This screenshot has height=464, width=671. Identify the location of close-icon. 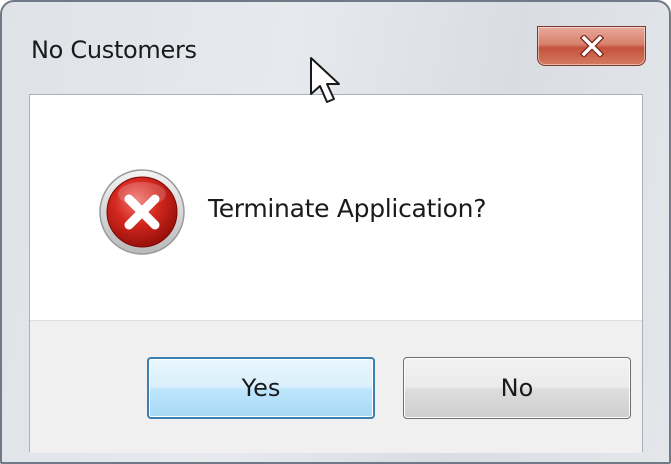
(591, 46).